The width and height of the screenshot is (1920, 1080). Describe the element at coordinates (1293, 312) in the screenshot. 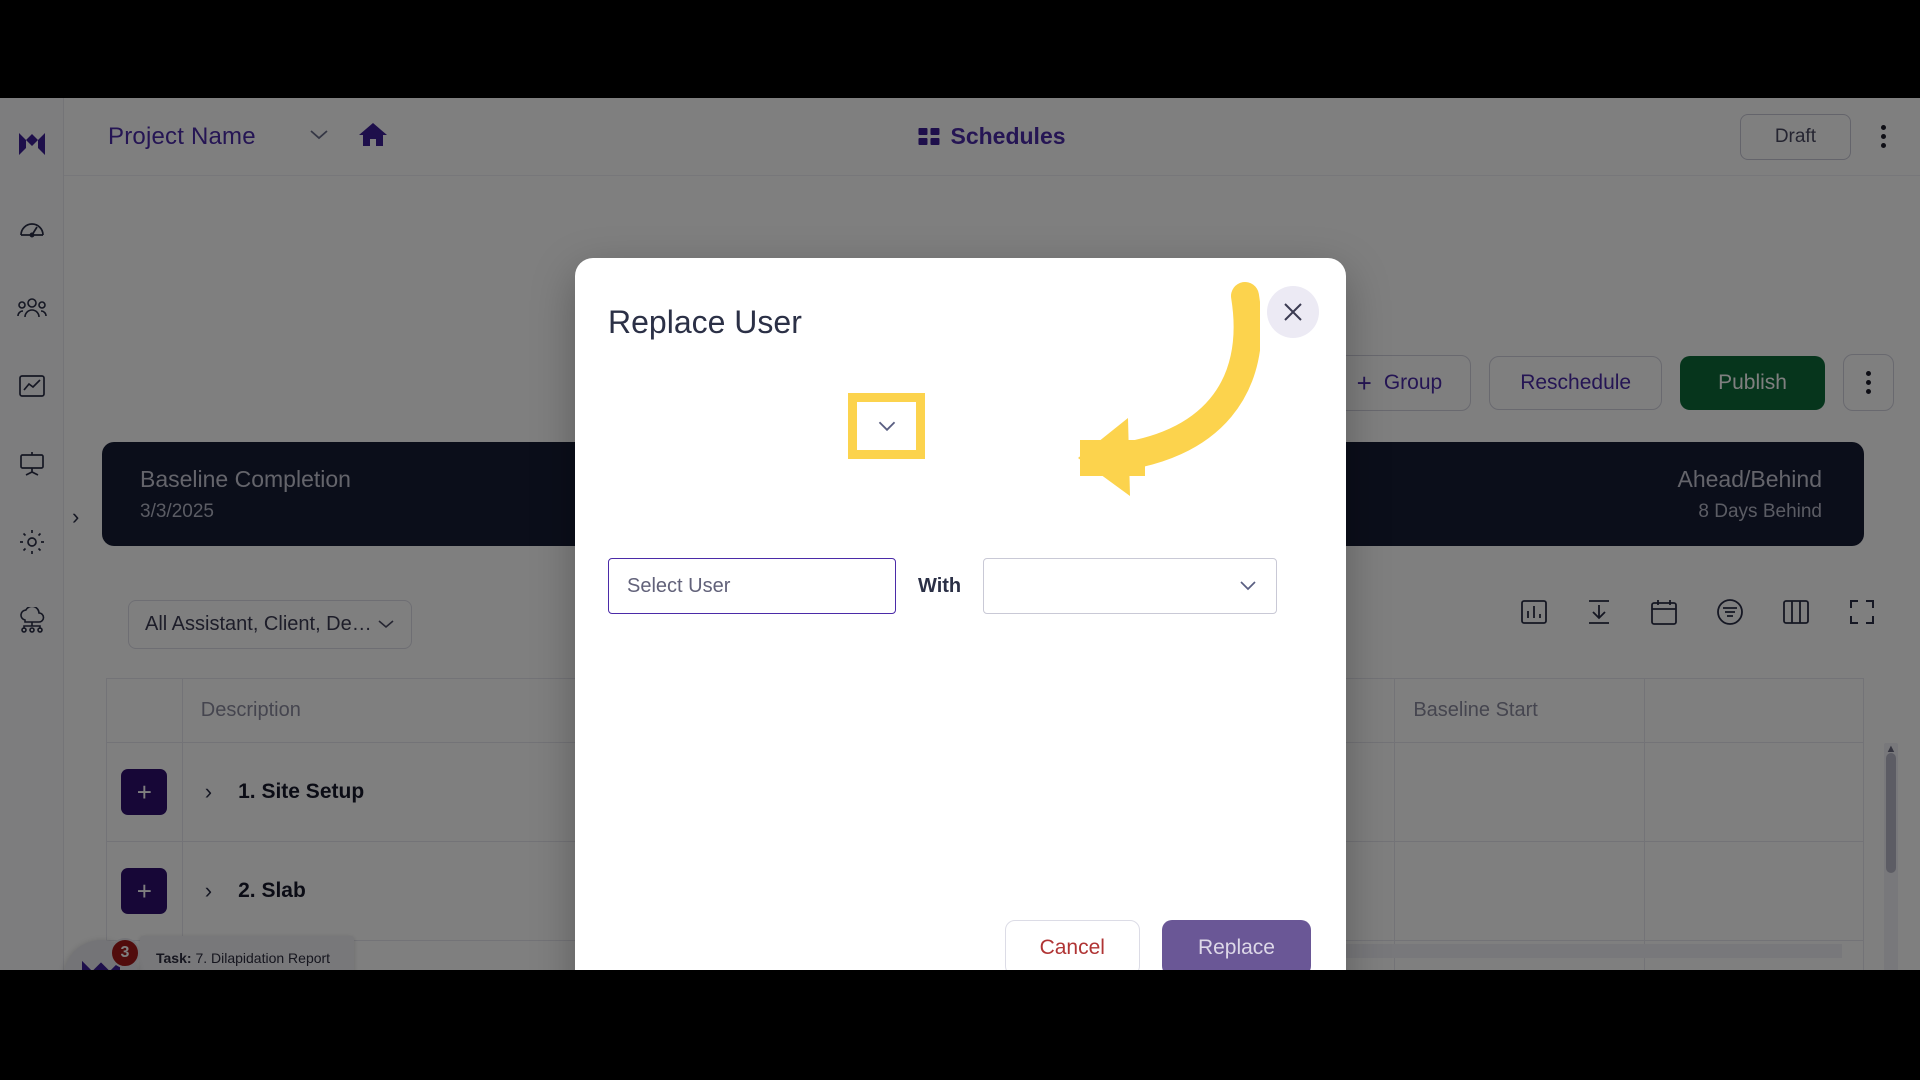

I see `close-icon` at that location.